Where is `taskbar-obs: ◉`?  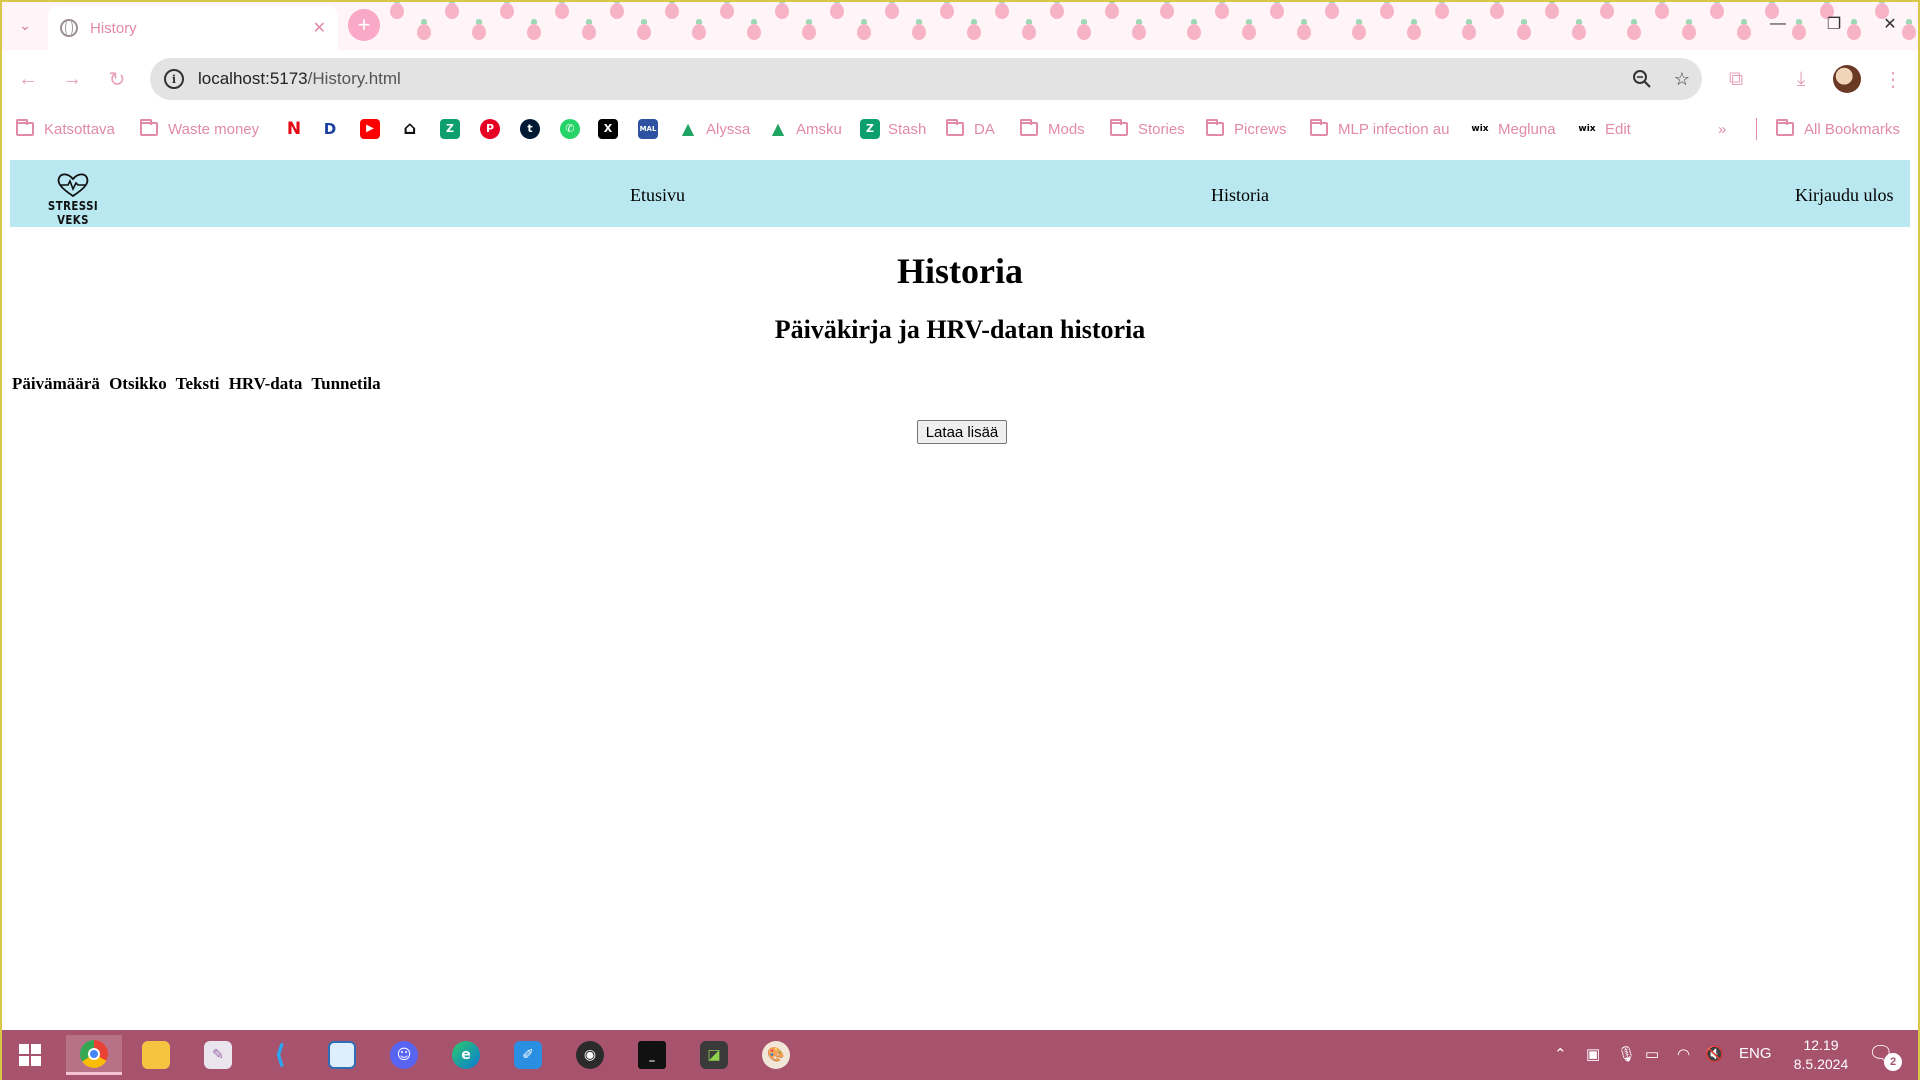
taskbar-obs: ◉ is located at coordinates (590, 1055).